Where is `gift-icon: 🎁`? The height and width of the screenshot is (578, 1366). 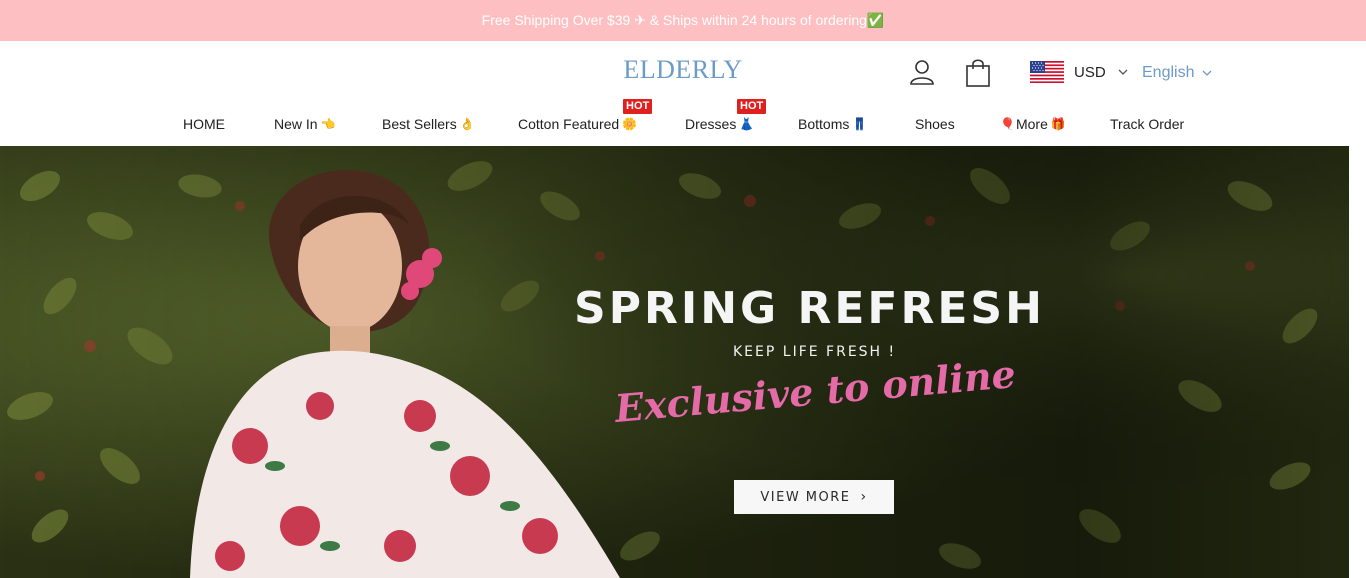 gift-icon: 🎁 is located at coordinates (1058, 124).